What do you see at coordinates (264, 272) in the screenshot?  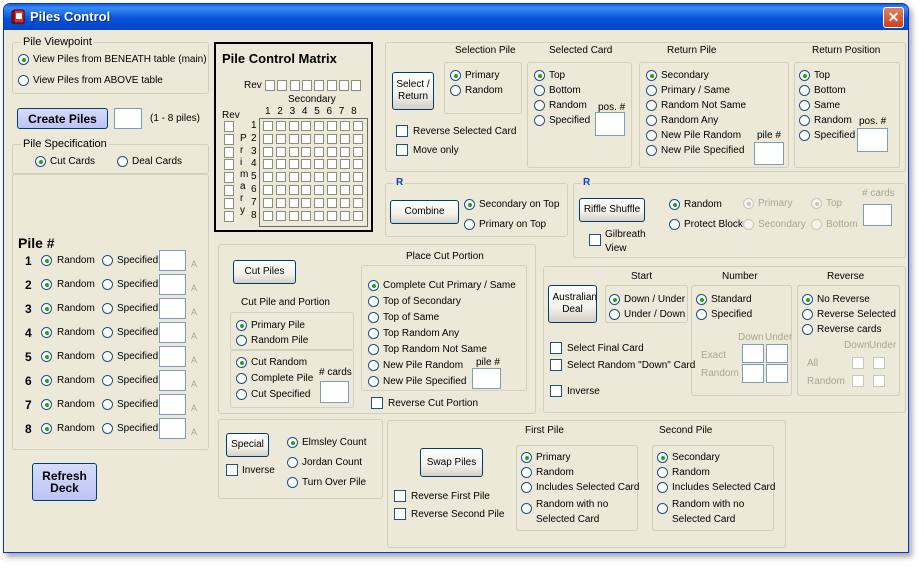 I see `cut-piles-button: Cut Piles` at bounding box center [264, 272].